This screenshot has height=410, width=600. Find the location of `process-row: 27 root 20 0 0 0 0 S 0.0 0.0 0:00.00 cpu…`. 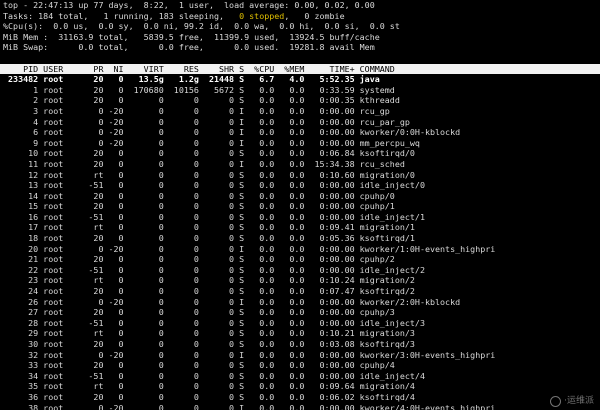

process-row: 27 root 20 0 0 0 0 S 0.0 0.0 0:00.00 cpu… is located at coordinates (300, 312).